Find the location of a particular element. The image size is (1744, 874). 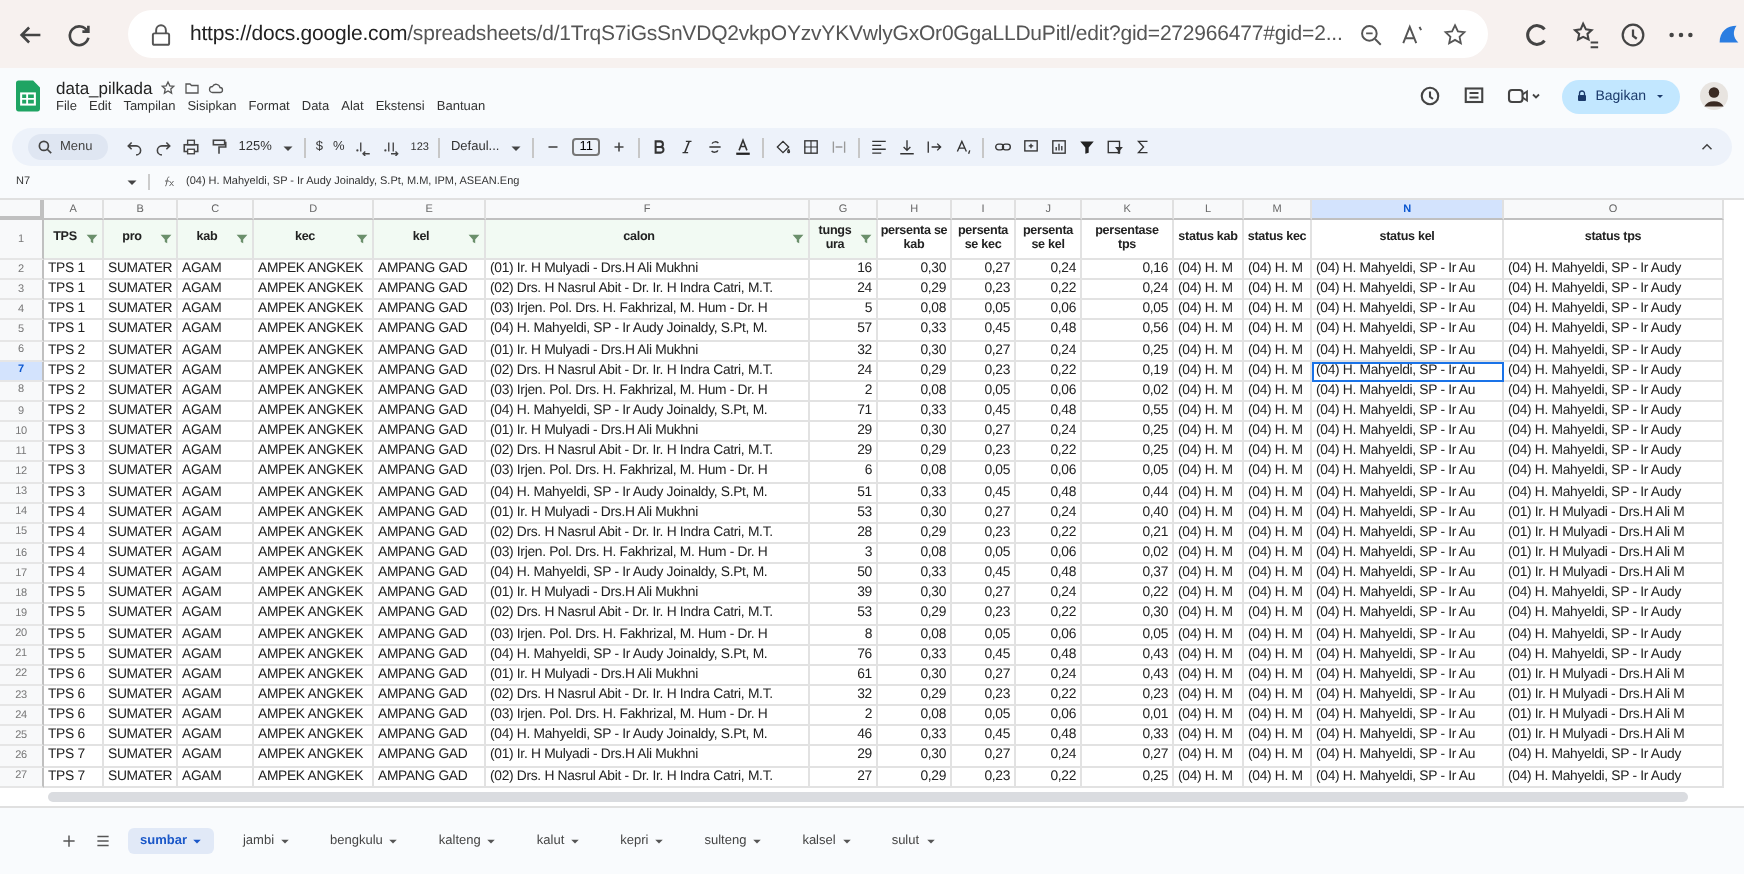

search-icon is located at coordinates (45, 147).